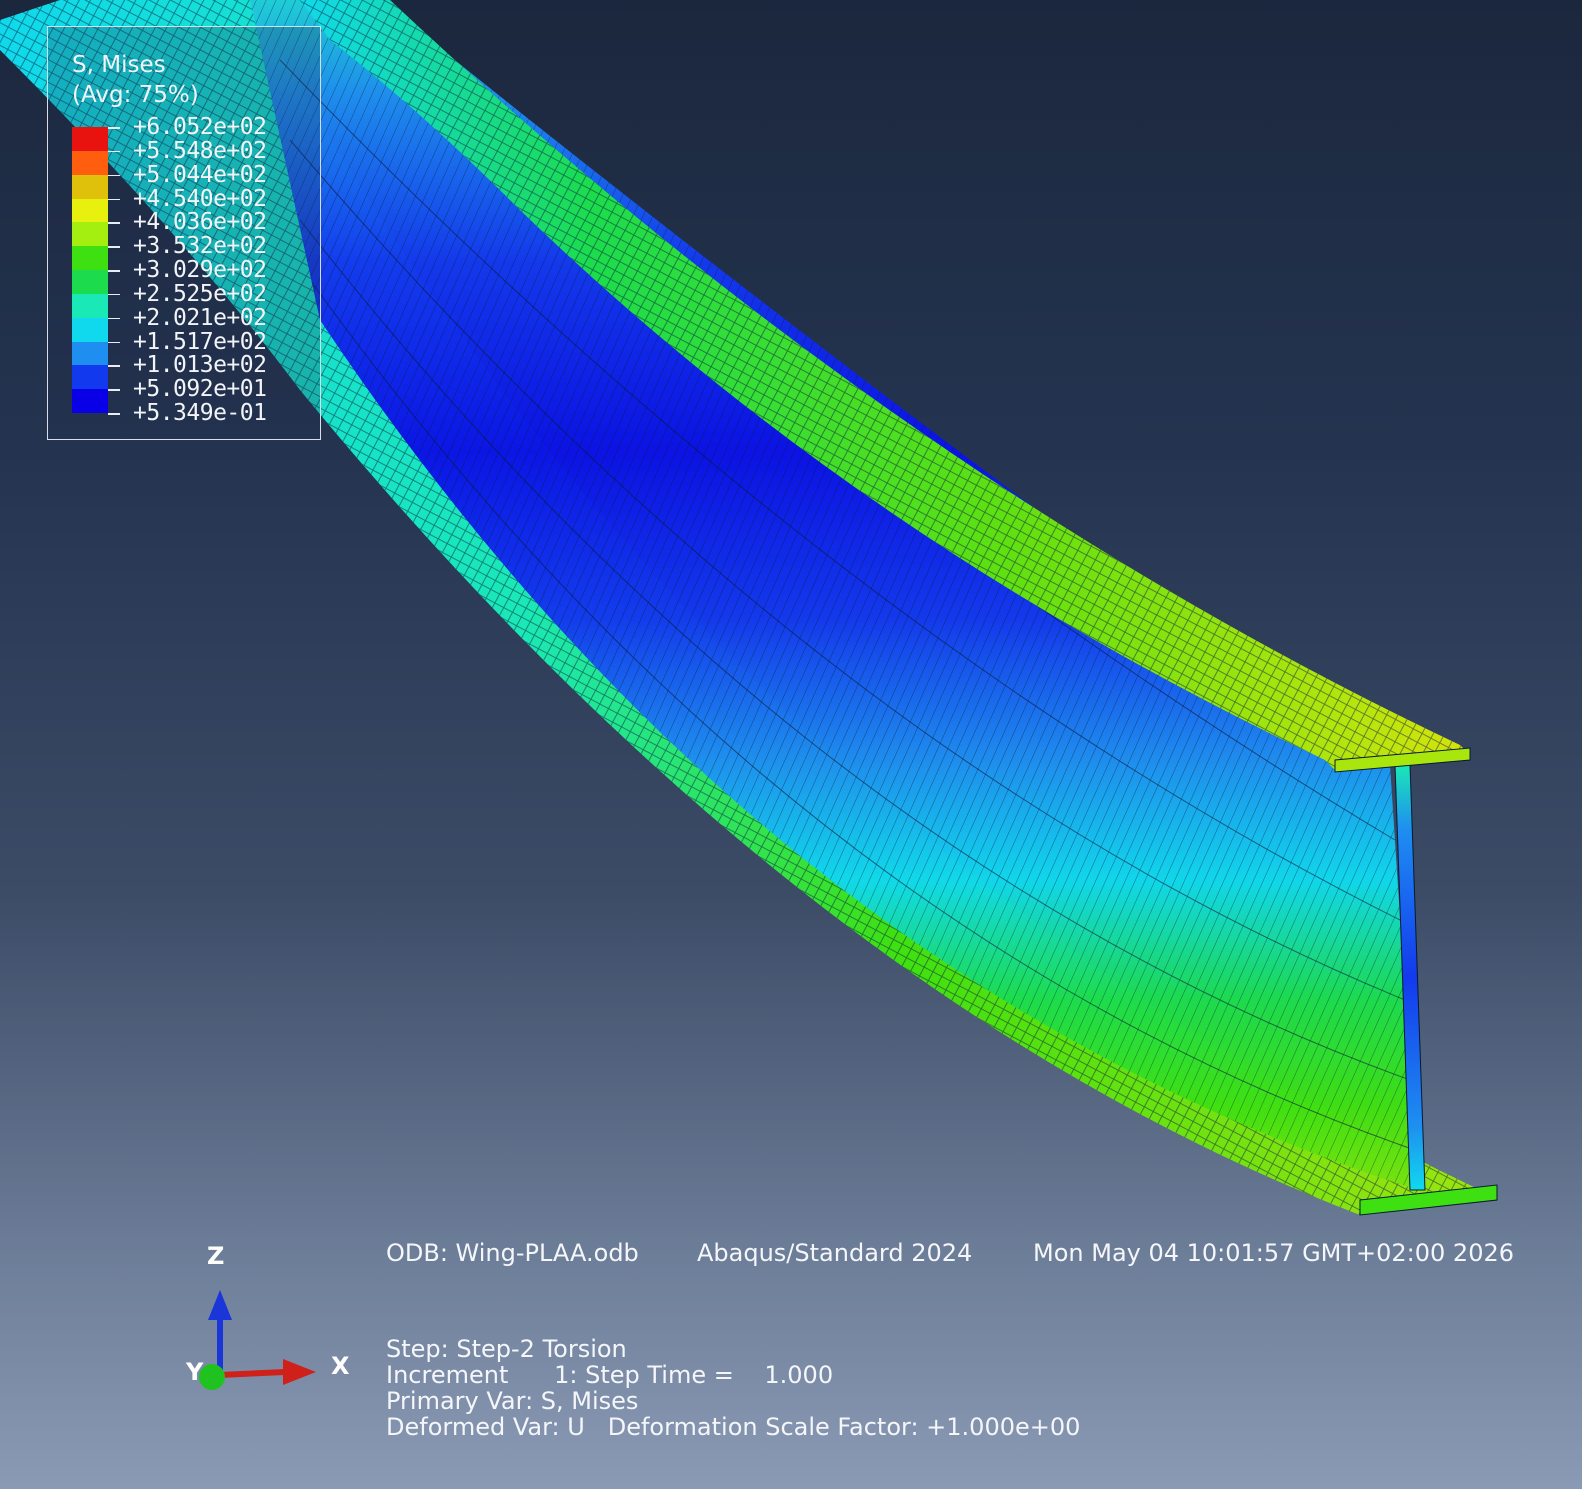 Image resolution: width=1582 pixels, height=1489 pixels. What do you see at coordinates (216, 1256) in the screenshot?
I see `z-axis-label: Z` at bounding box center [216, 1256].